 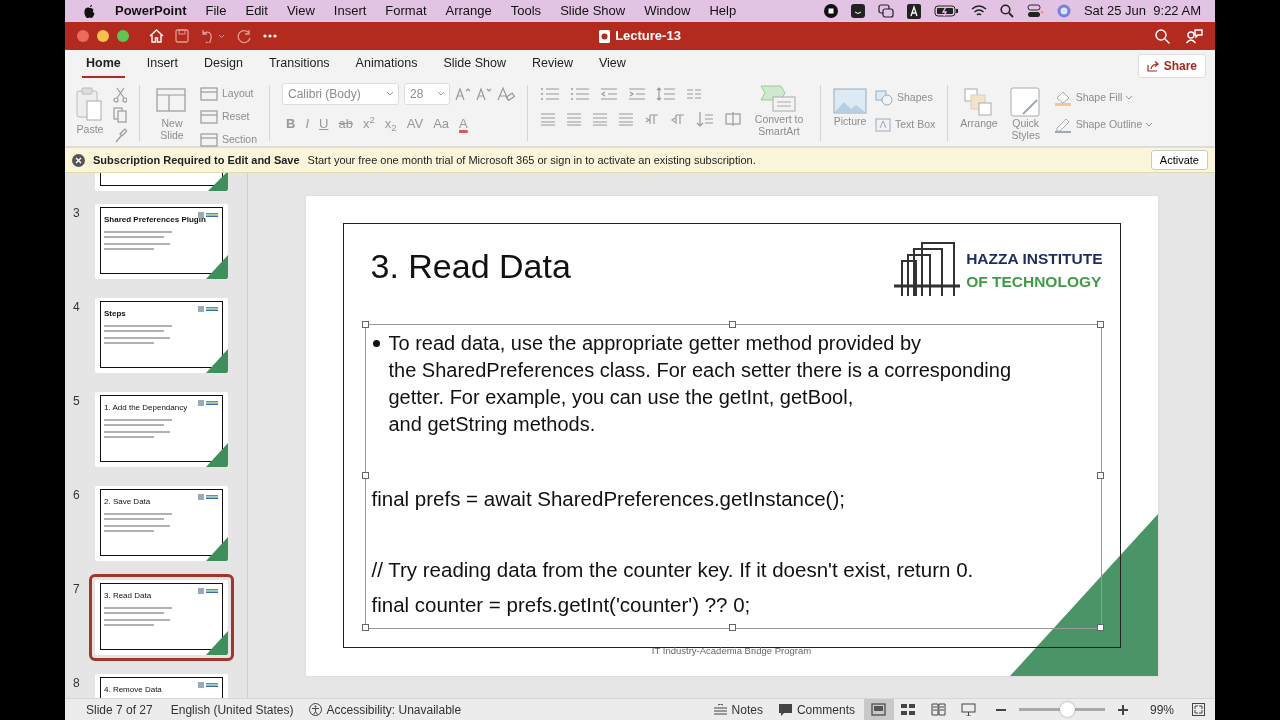 What do you see at coordinates (526, 11) in the screenshot?
I see `menu-item: Tools` at bounding box center [526, 11].